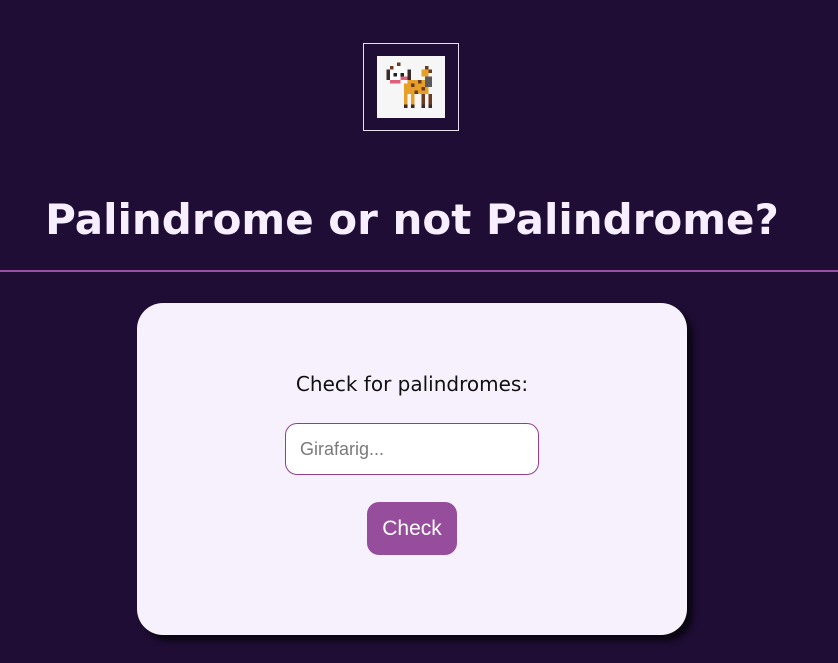  What do you see at coordinates (412, 219) in the screenshot?
I see `page-title: Palindrome or not Palindrome?` at bounding box center [412, 219].